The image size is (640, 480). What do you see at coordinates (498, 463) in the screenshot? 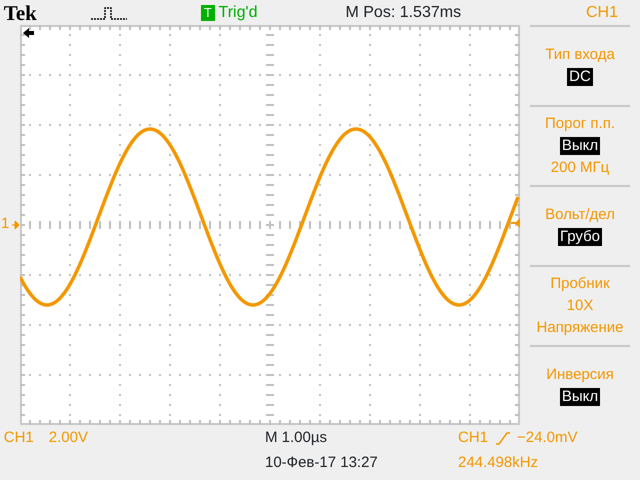
I see `frequency: 244.498kHz` at bounding box center [498, 463].